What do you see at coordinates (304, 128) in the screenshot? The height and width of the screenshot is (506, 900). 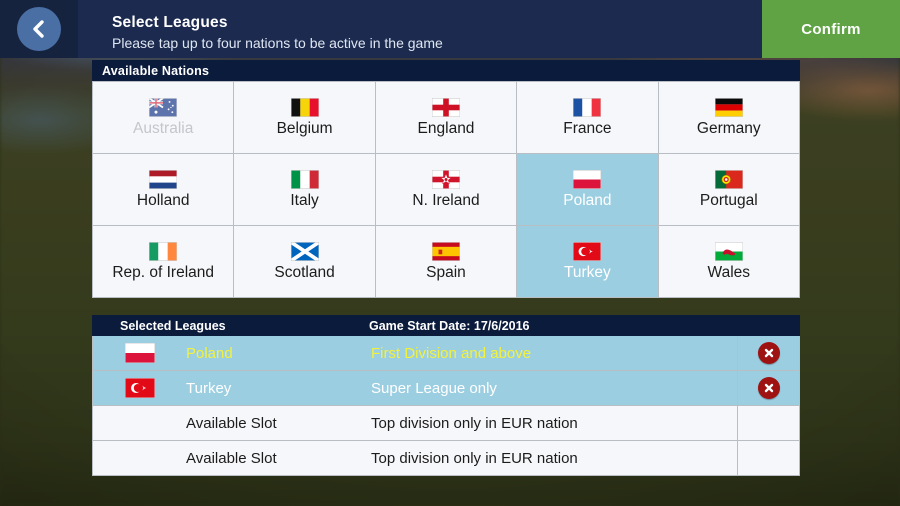 I see `nation-tile-label: Belgium` at bounding box center [304, 128].